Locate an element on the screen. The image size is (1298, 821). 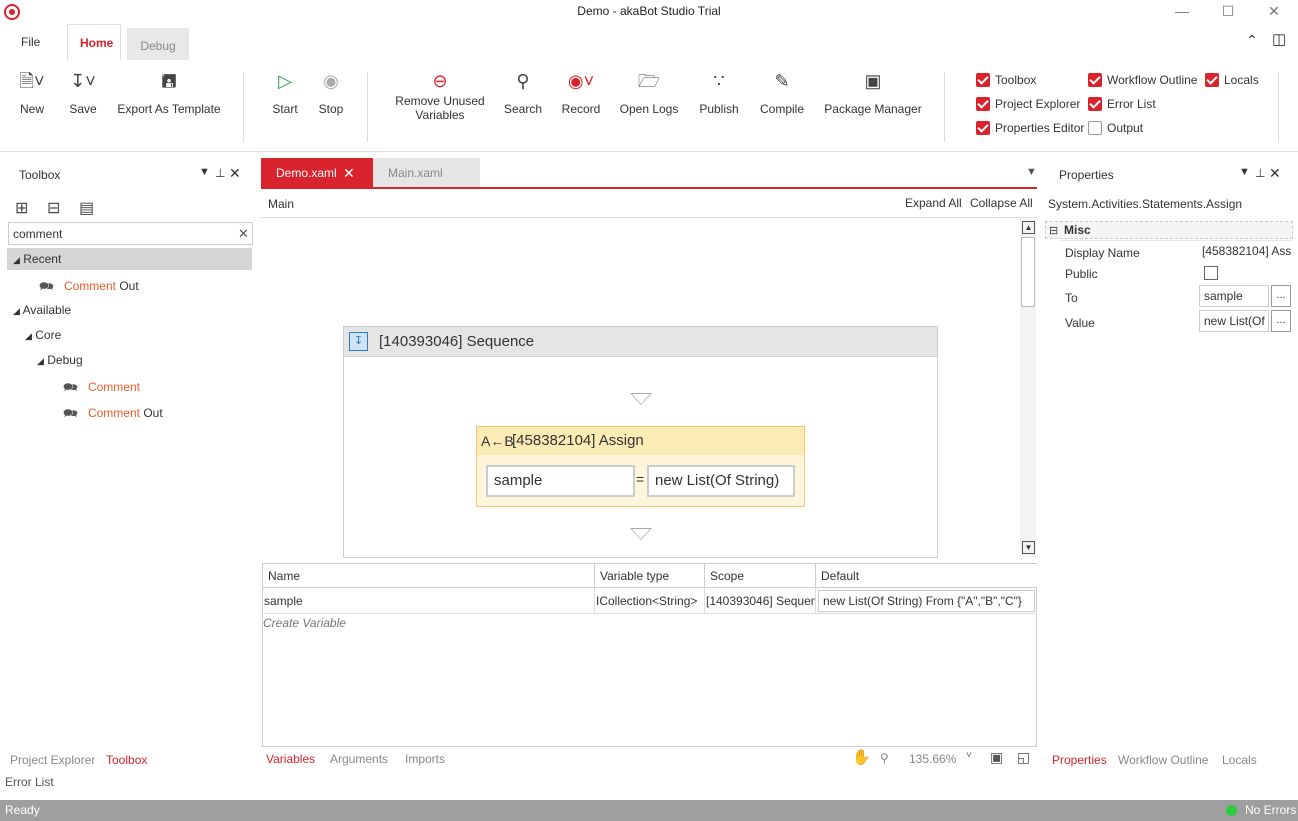
column-header-default: Default is located at coordinates (926, 576).